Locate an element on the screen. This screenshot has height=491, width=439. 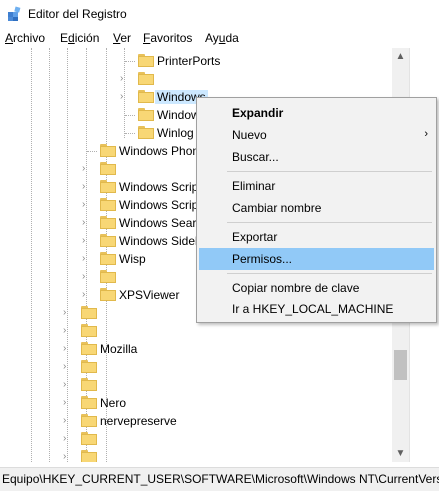
menu-ayuda: Ayuda is located at coordinates (222, 38).